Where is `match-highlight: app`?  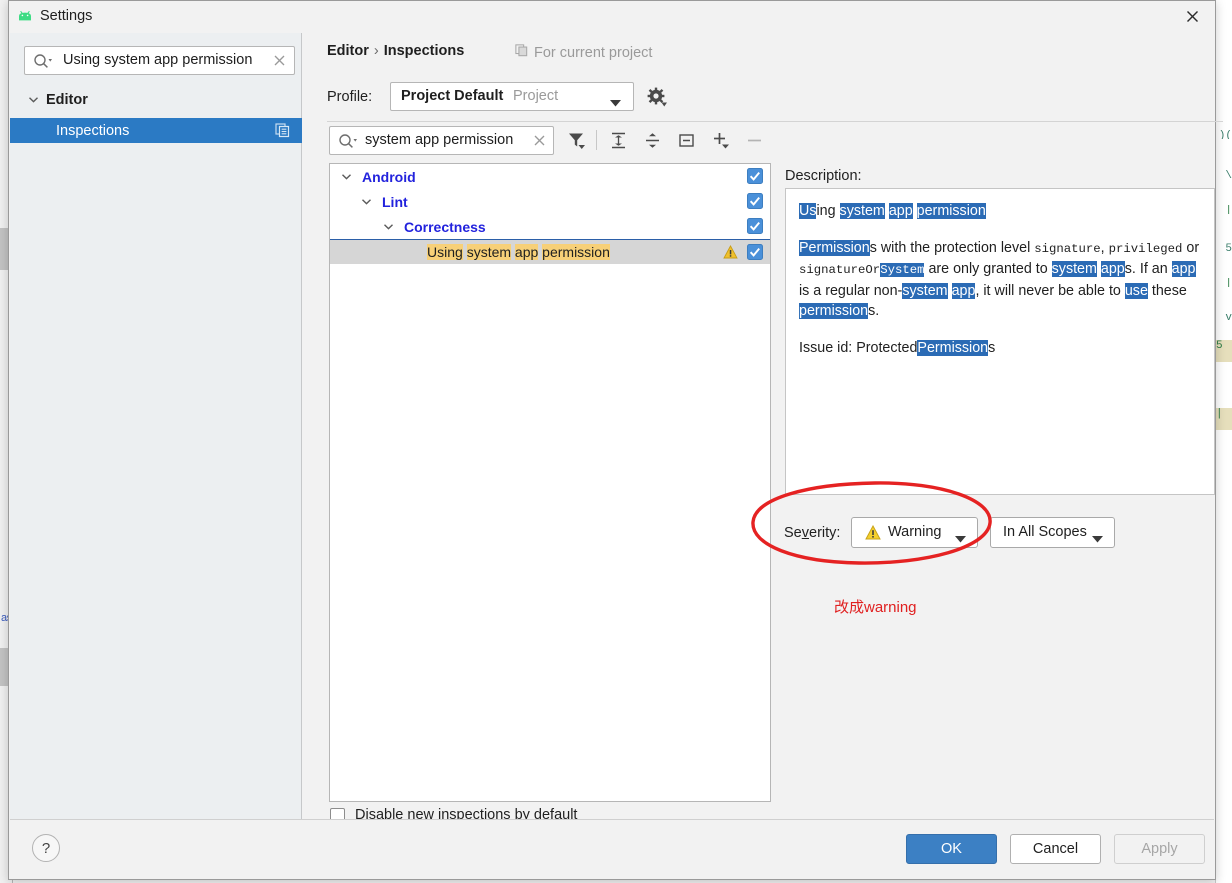 match-highlight: app is located at coordinates (526, 252).